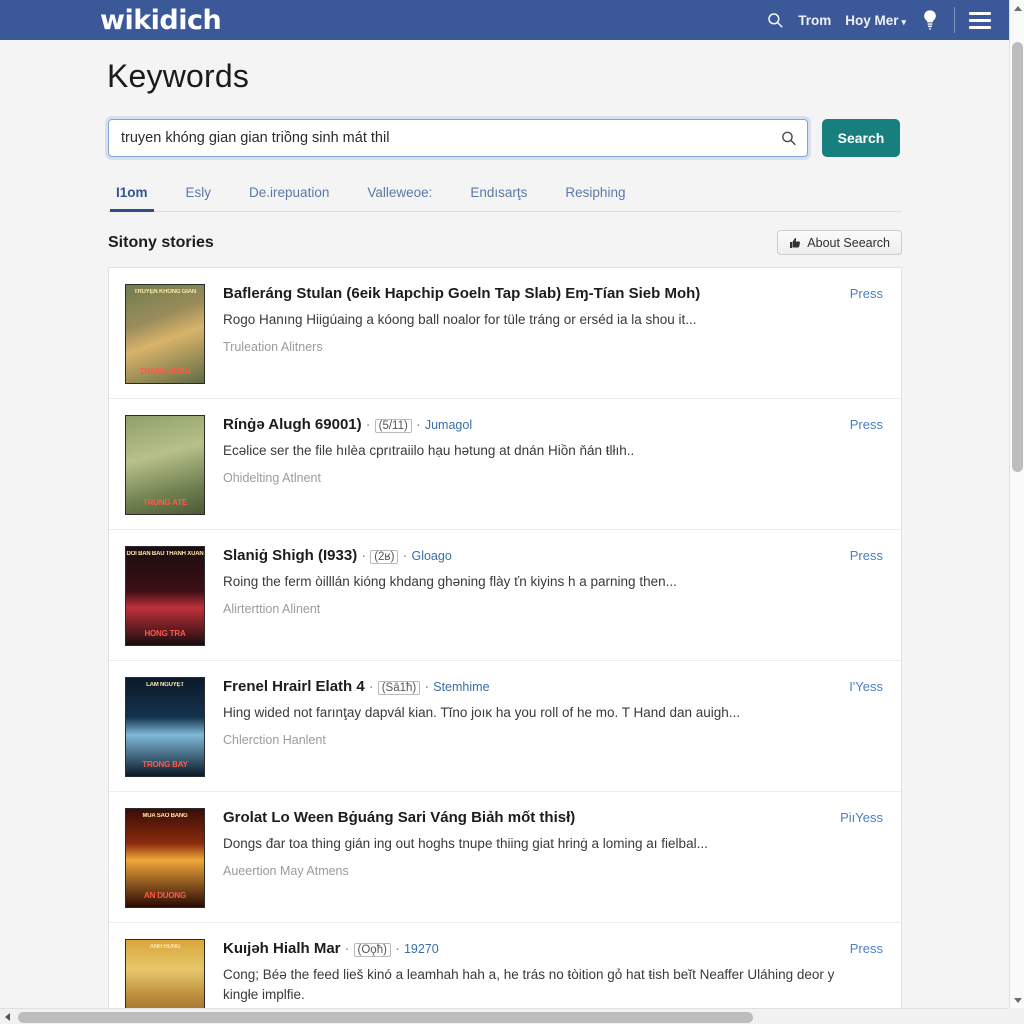 This screenshot has width=1024, height=1024. Describe the element at coordinates (165, 947) in the screenshot. I see `poster-top-text: ANH HUNG` at that location.